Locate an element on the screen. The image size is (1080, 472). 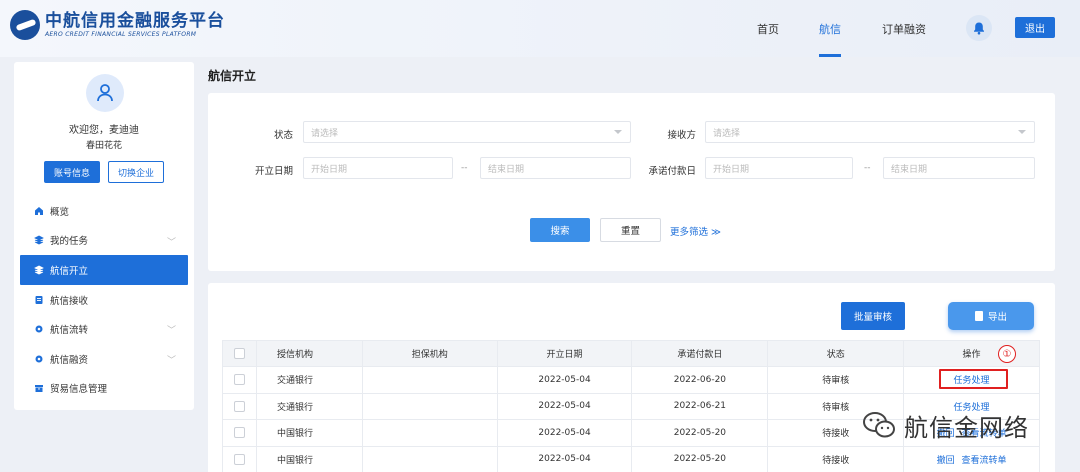
sidebar-menu: 概览 我的任务 ﹀ 航信开立 航信接收 航信流转 ﹀ 航信融资 ﹀ 贸易信息管理 is located at coordinates (104, 299).